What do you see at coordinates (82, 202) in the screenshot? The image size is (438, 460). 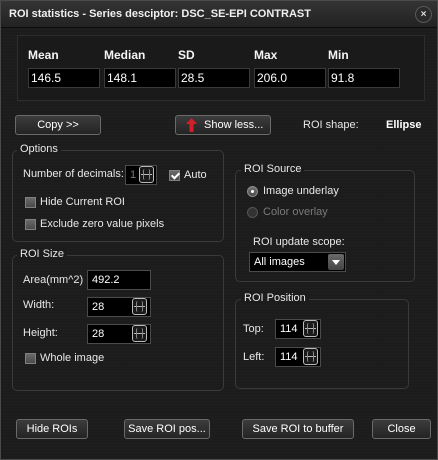 I see `hide-current-roi-label: Hide Current ROI` at bounding box center [82, 202].